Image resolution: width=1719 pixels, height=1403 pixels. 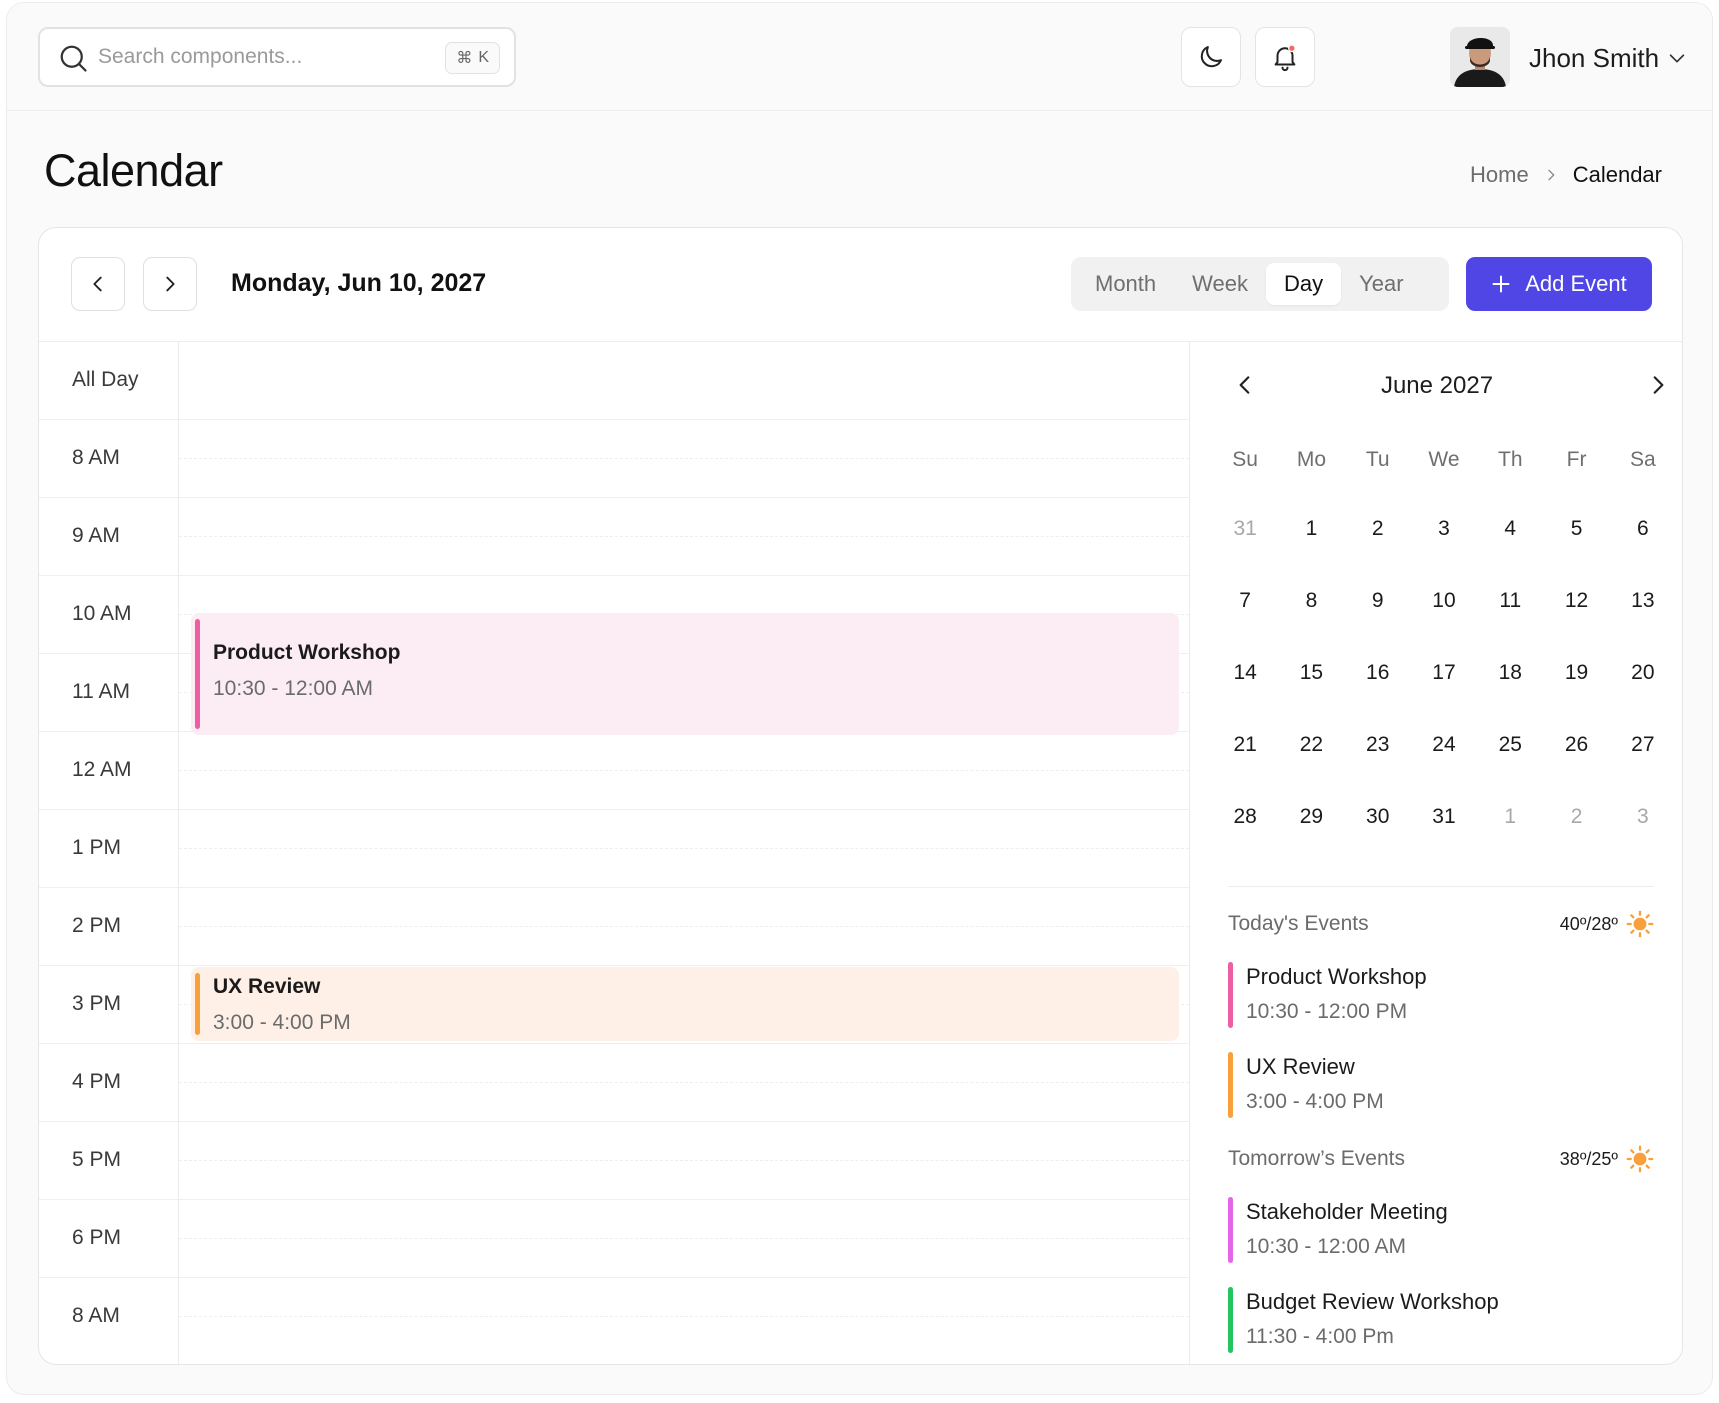 What do you see at coordinates (1125, 284) in the screenshot?
I see `view-tab-month: Month` at bounding box center [1125, 284].